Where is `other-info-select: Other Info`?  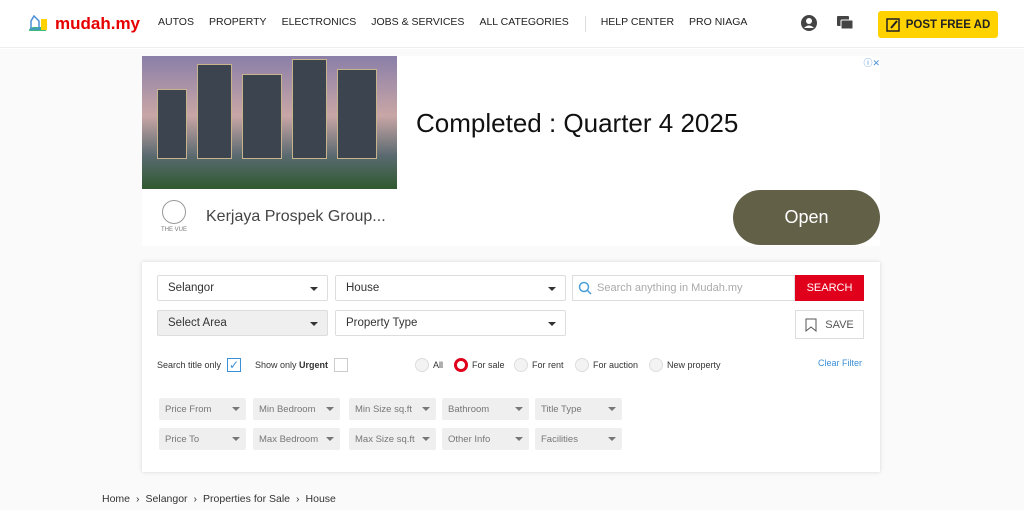 other-info-select: Other Info is located at coordinates (485, 439).